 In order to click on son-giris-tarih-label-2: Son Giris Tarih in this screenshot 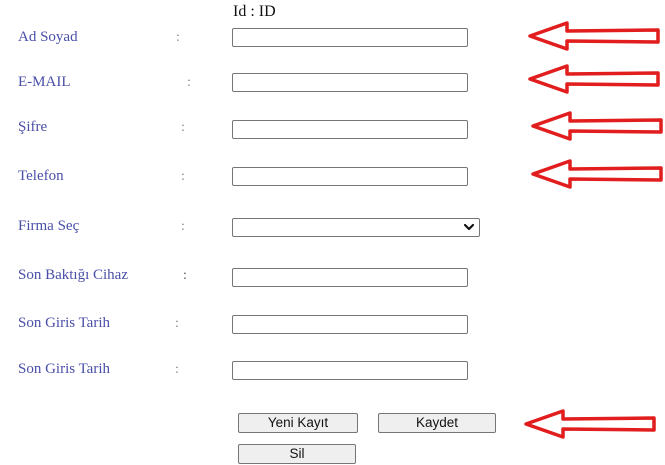, I will do `click(64, 369)`.